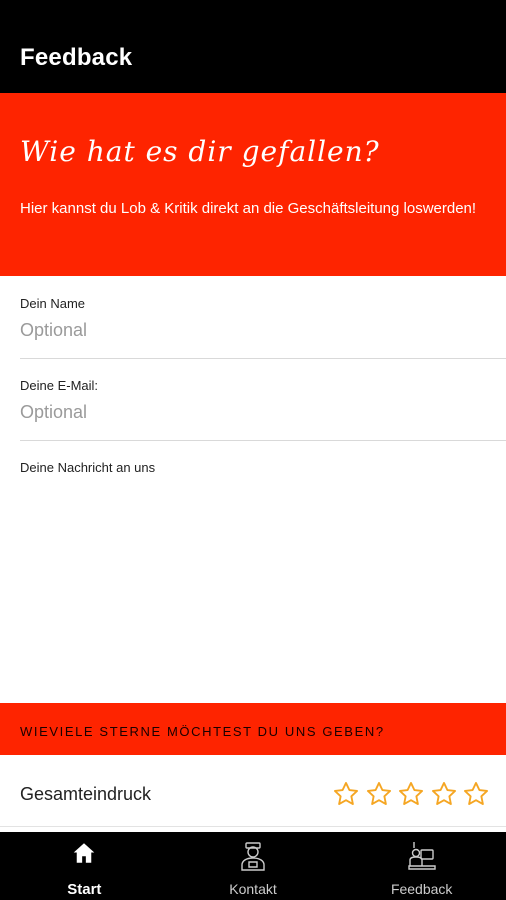  I want to click on page-title: Feedback, so click(76, 57).